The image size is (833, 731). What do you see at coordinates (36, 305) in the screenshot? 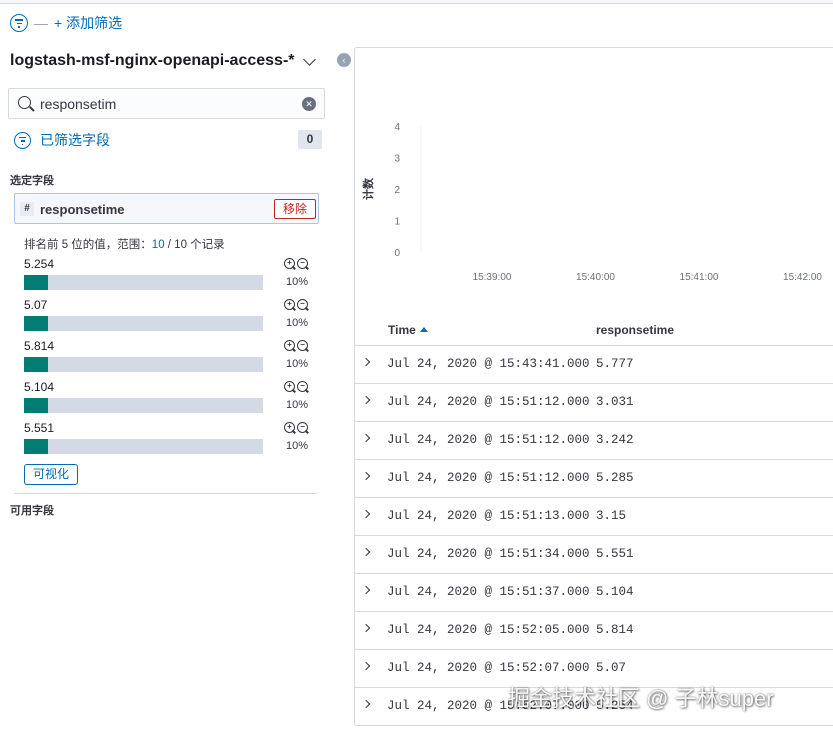
I see `top-value-label: 5.07` at bounding box center [36, 305].